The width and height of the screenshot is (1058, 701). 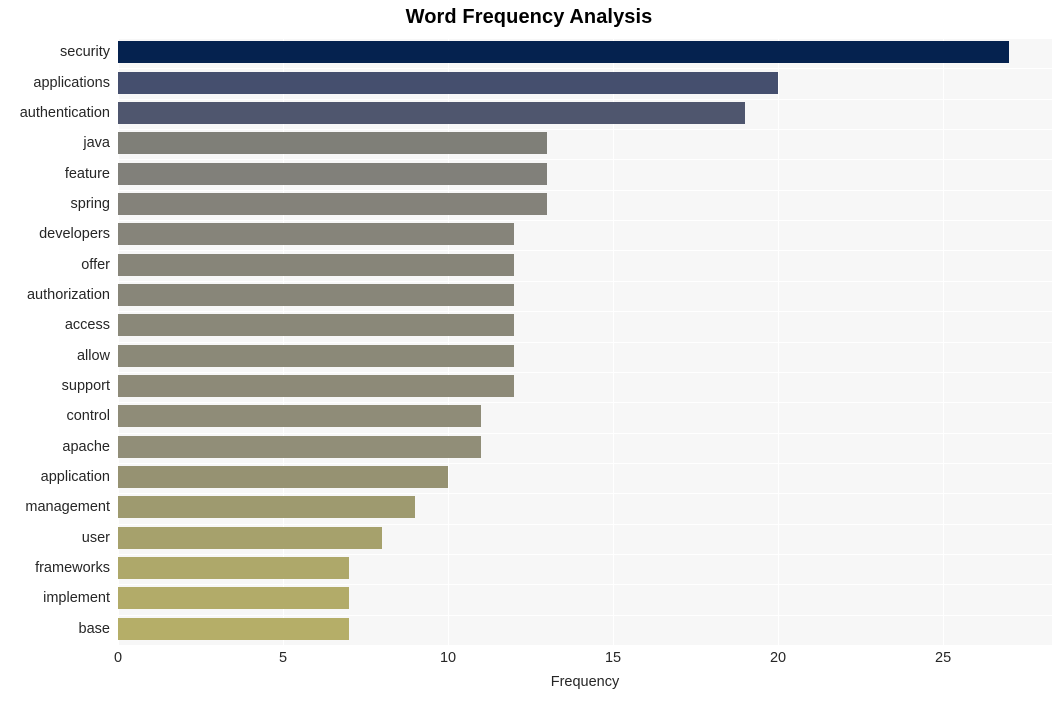 What do you see at coordinates (87, 325) in the screenshot?
I see `y-tick-label: access` at bounding box center [87, 325].